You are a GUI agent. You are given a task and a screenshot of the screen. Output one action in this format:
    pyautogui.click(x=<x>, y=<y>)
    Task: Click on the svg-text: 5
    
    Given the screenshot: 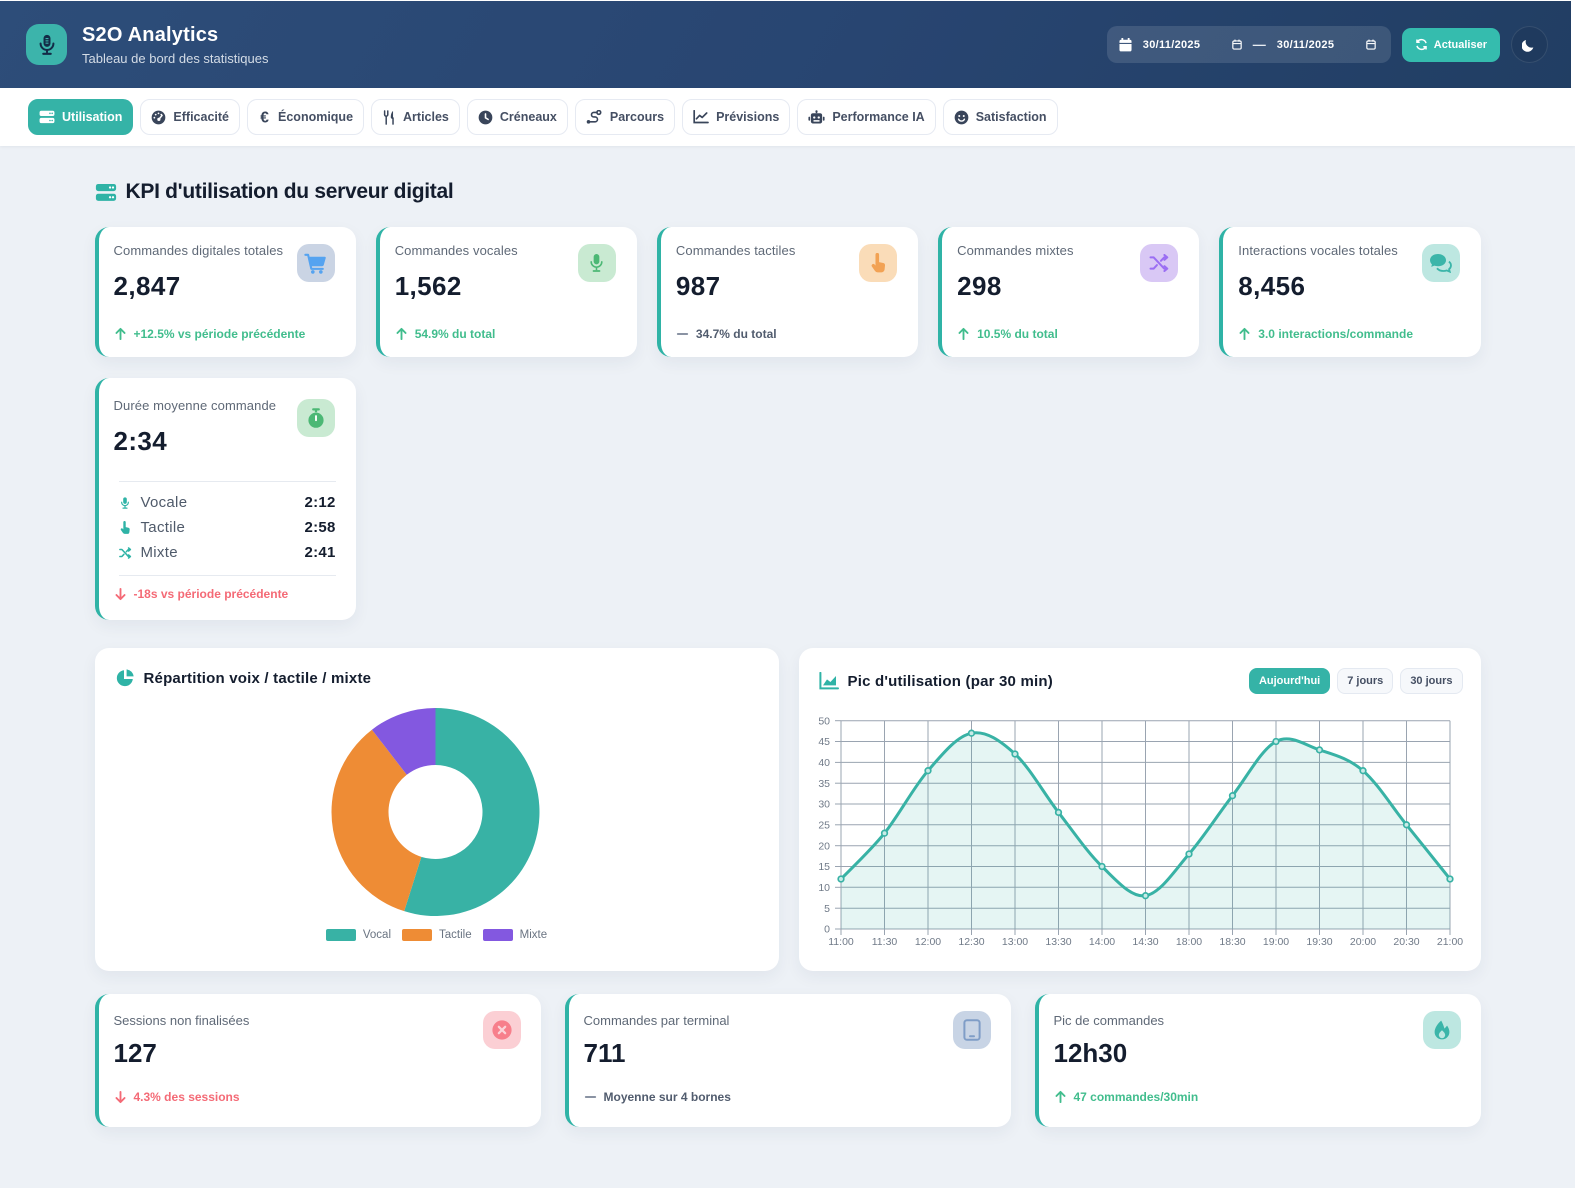 What is the action you would take?
    pyautogui.click(x=827, y=909)
    